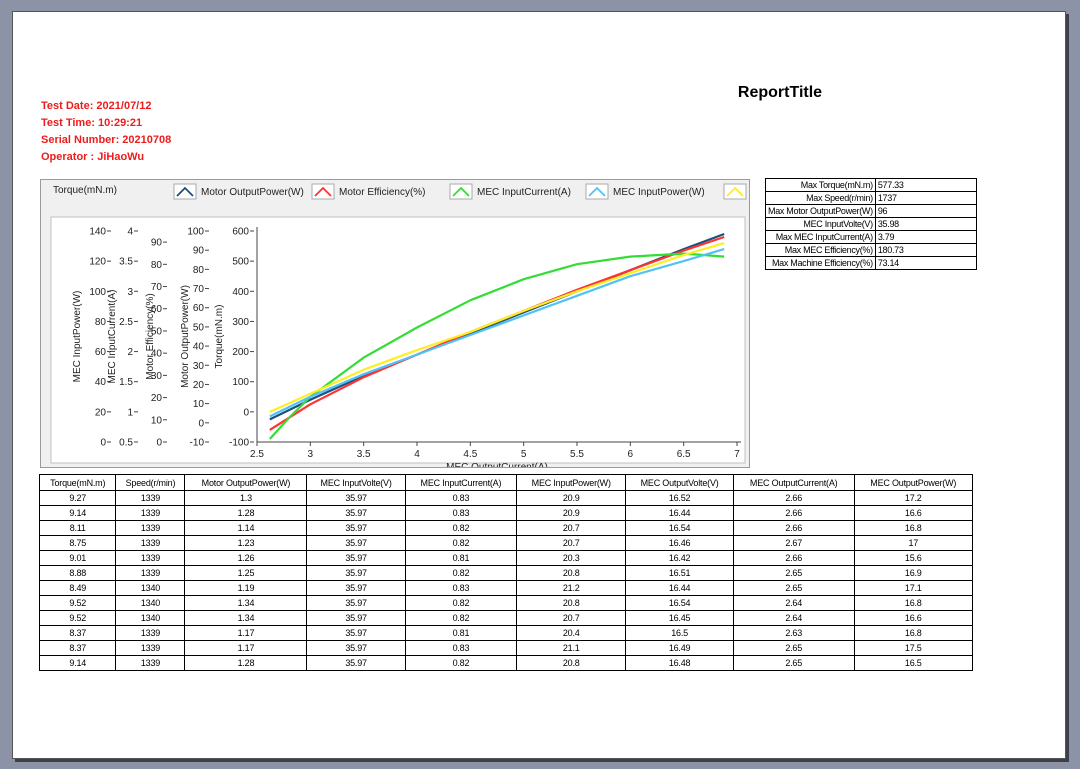 The height and width of the screenshot is (769, 1080). What do you see at coordinates (246, 558) in the screenshot?
I see `table-cell: 1.26` at bounding box center [246, 558].